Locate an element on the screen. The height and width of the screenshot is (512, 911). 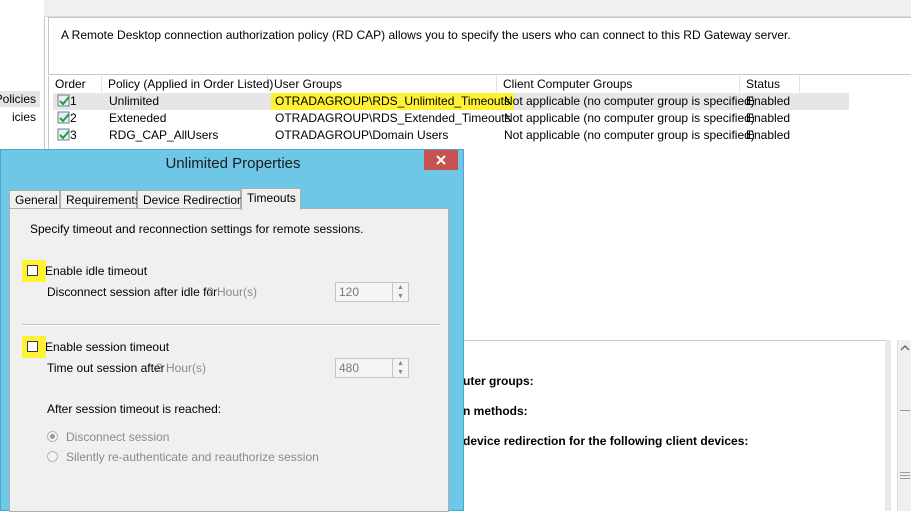
column-header-policy: Policy (Applied in Order Listed) is located at coordinates (187, 84).